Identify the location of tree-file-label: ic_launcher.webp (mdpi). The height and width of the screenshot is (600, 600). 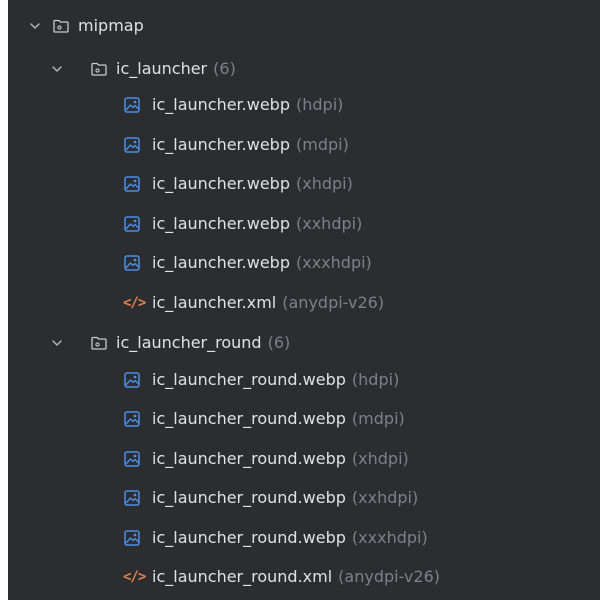
(250, 145).